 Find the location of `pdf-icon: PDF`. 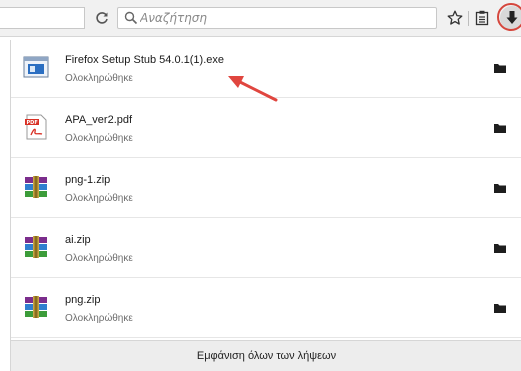

pdf-icon: PDF is located at coordinates (36, 127).